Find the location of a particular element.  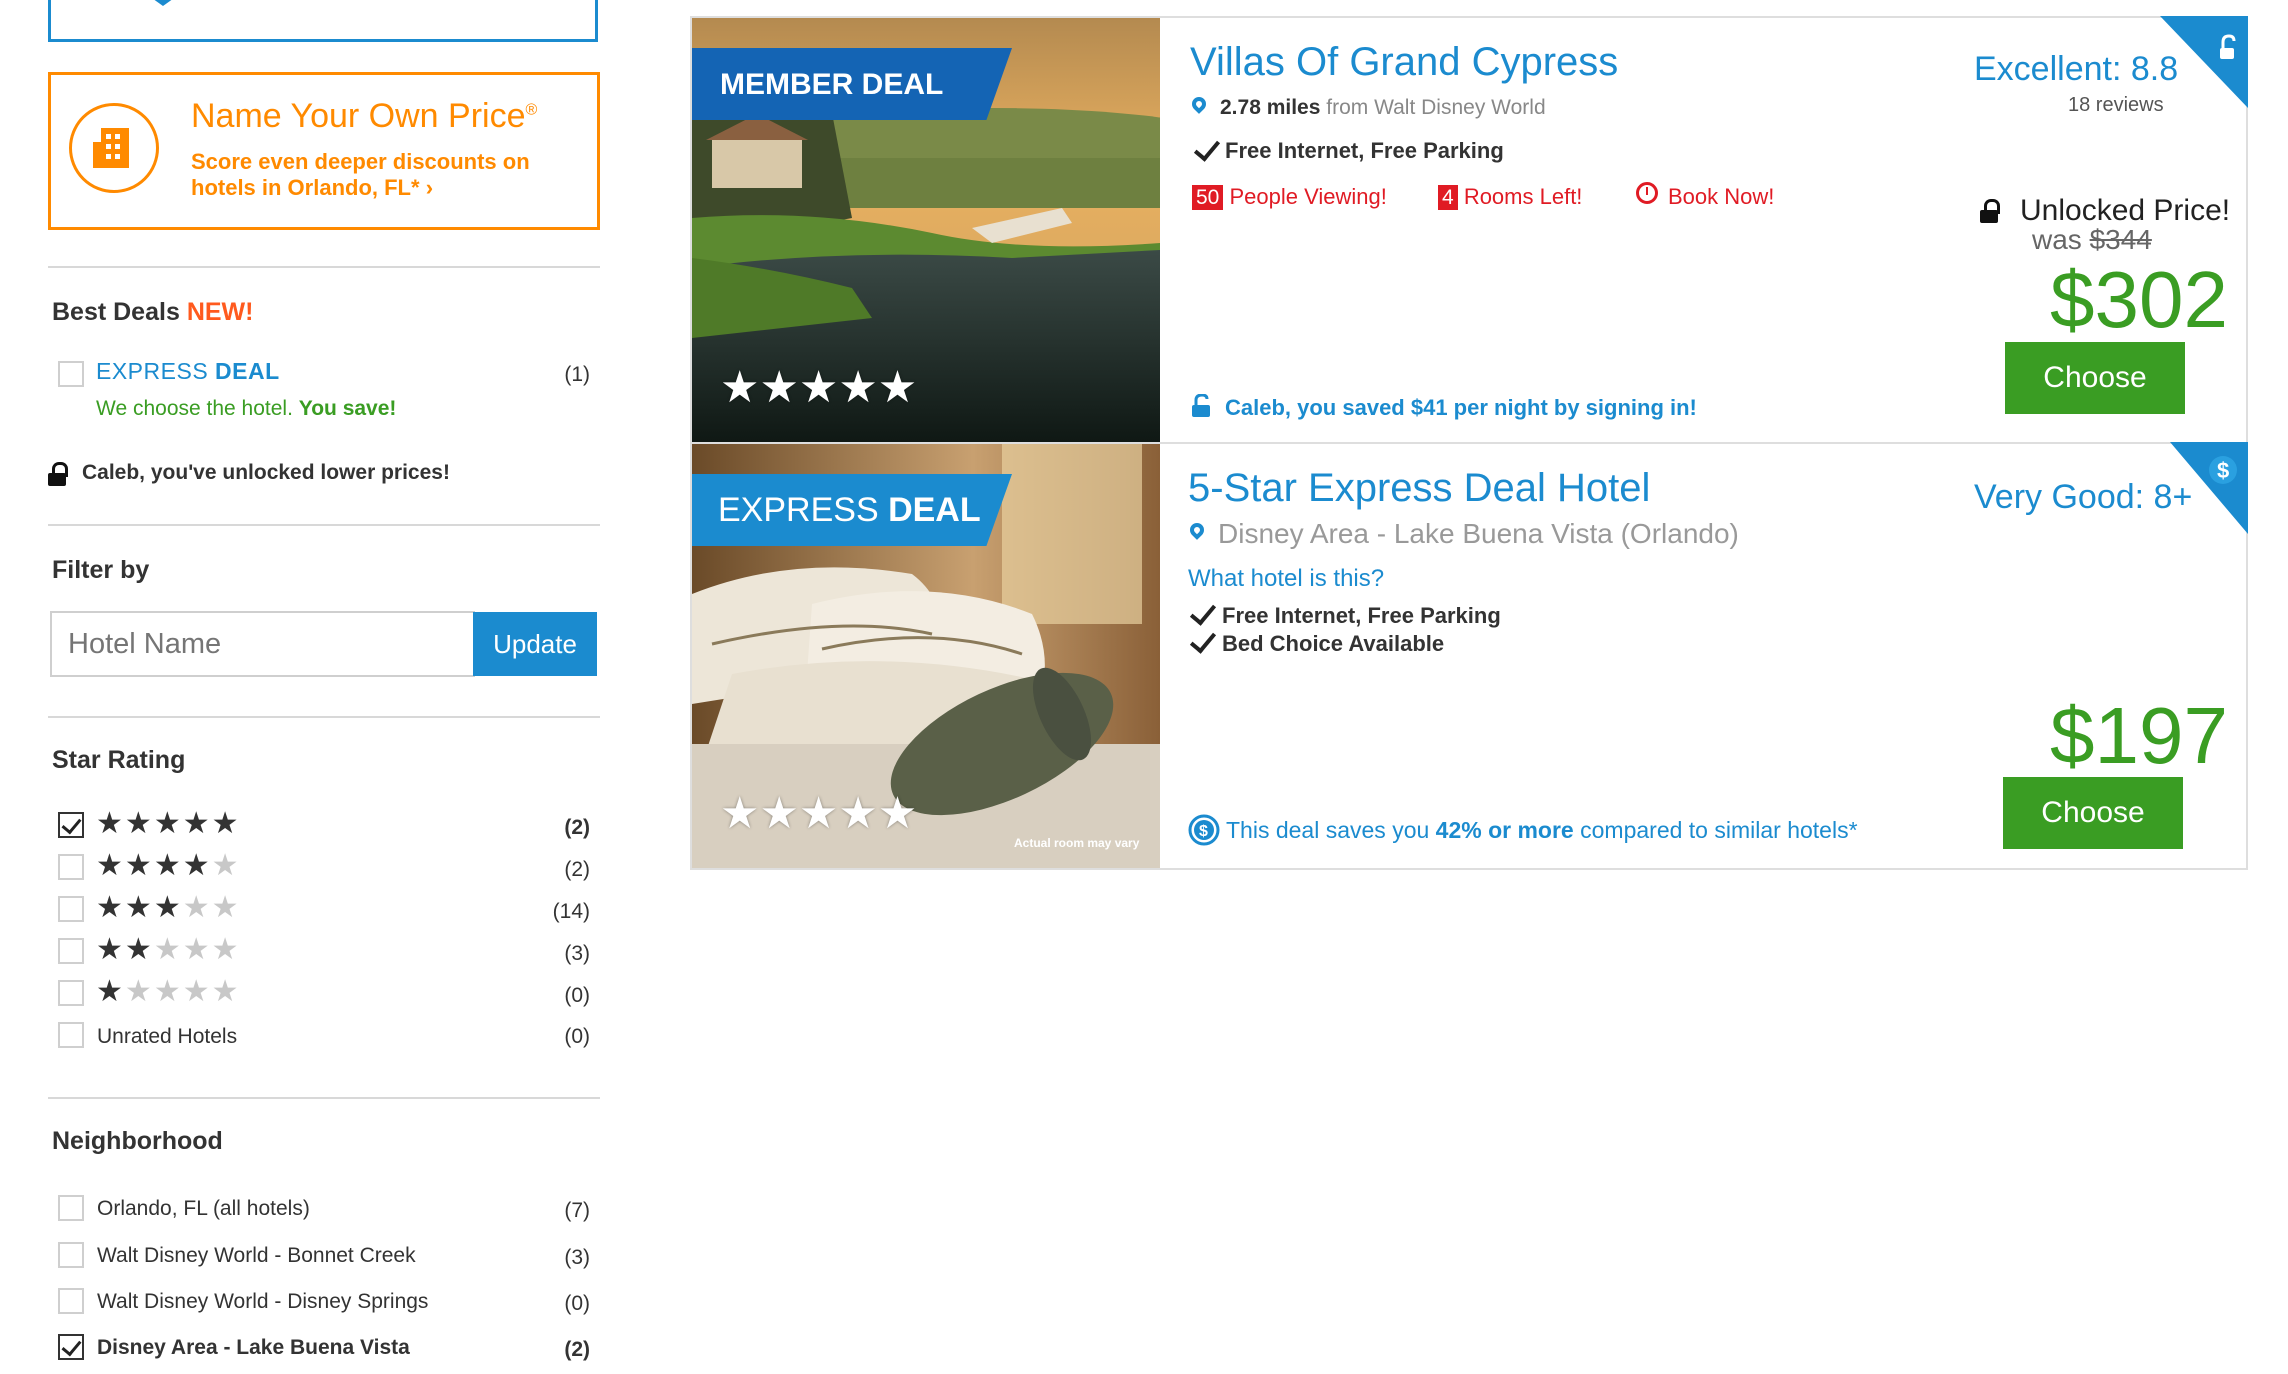

neighborhood-count: (2) is located at coordinates (577, 1349).